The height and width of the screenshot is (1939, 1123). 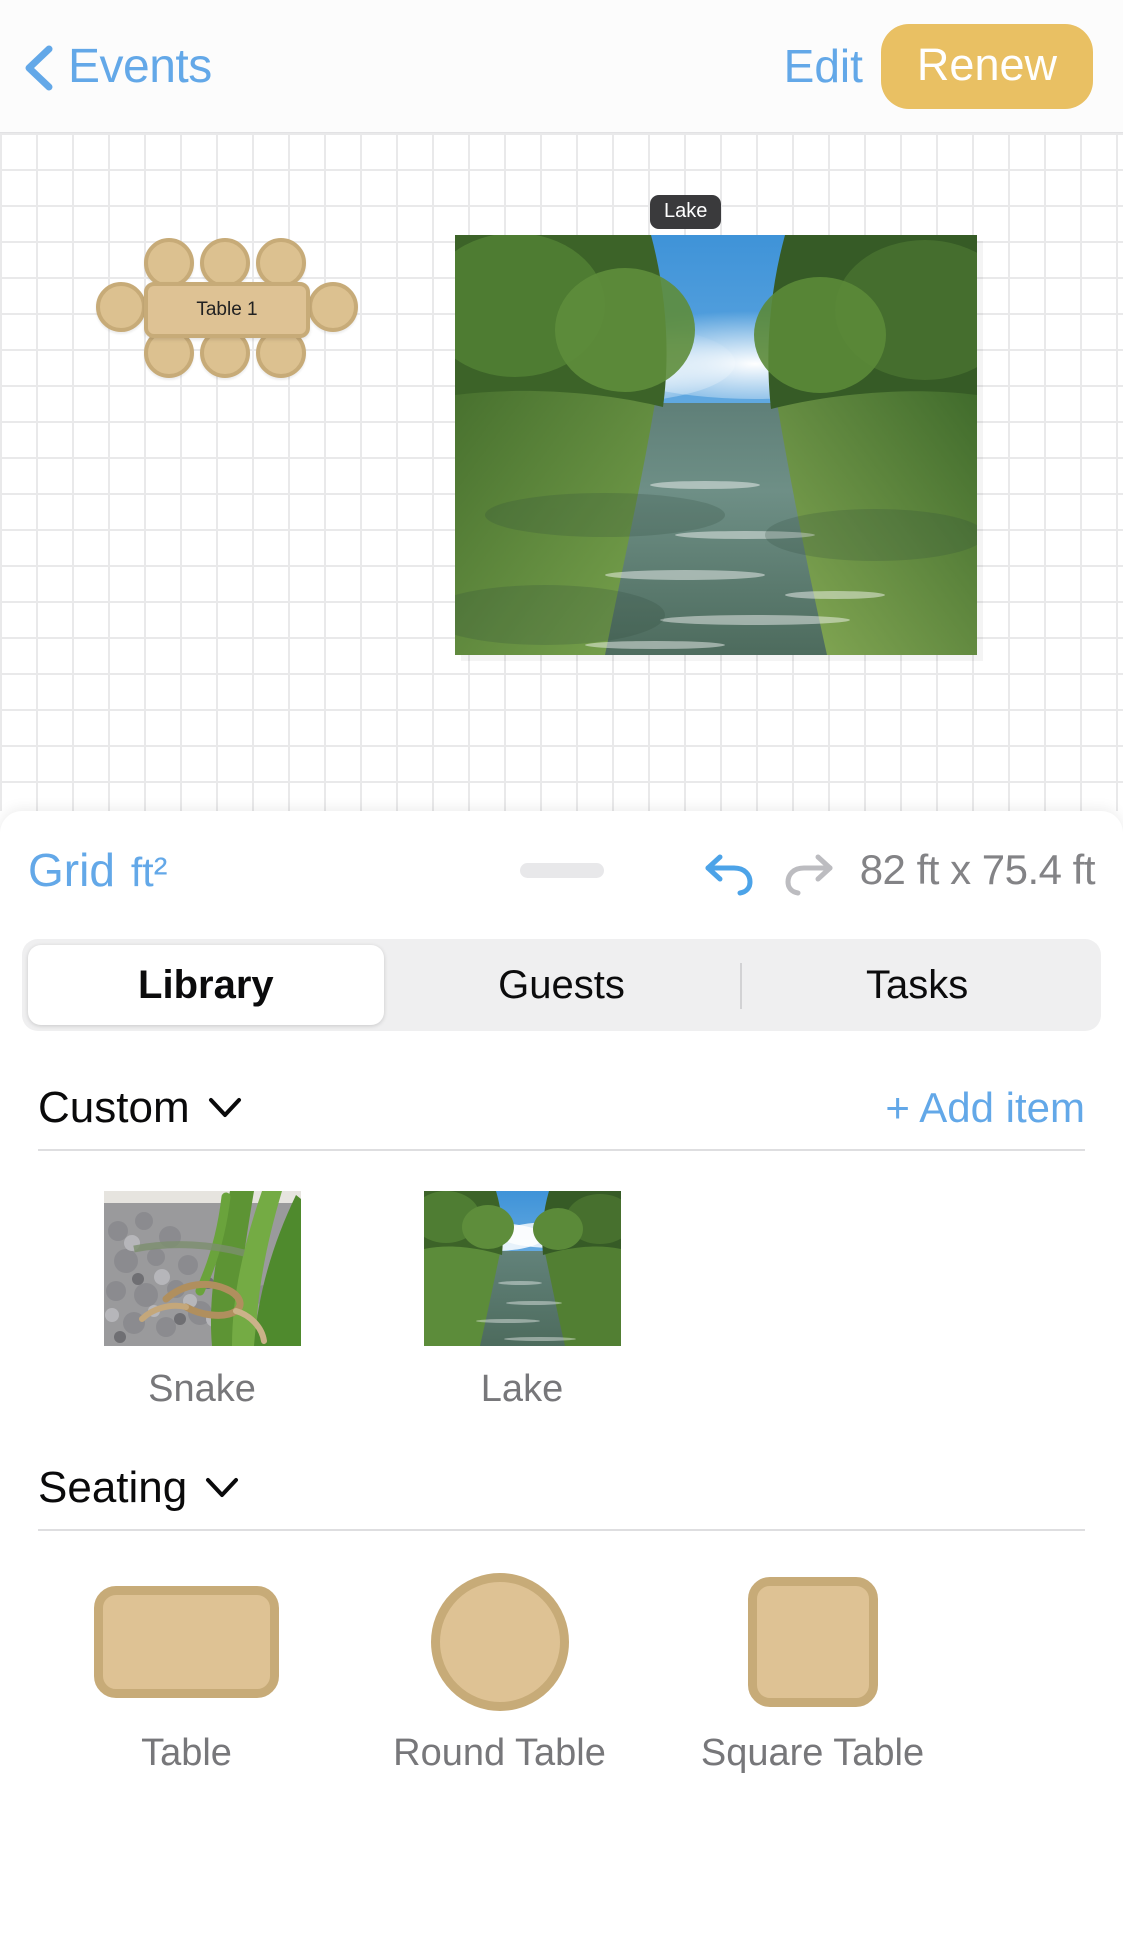 What do you see at coordinates (71, 870) in the screenshot?
I see `grid-label: Grid` at bounding box center [71, 870].